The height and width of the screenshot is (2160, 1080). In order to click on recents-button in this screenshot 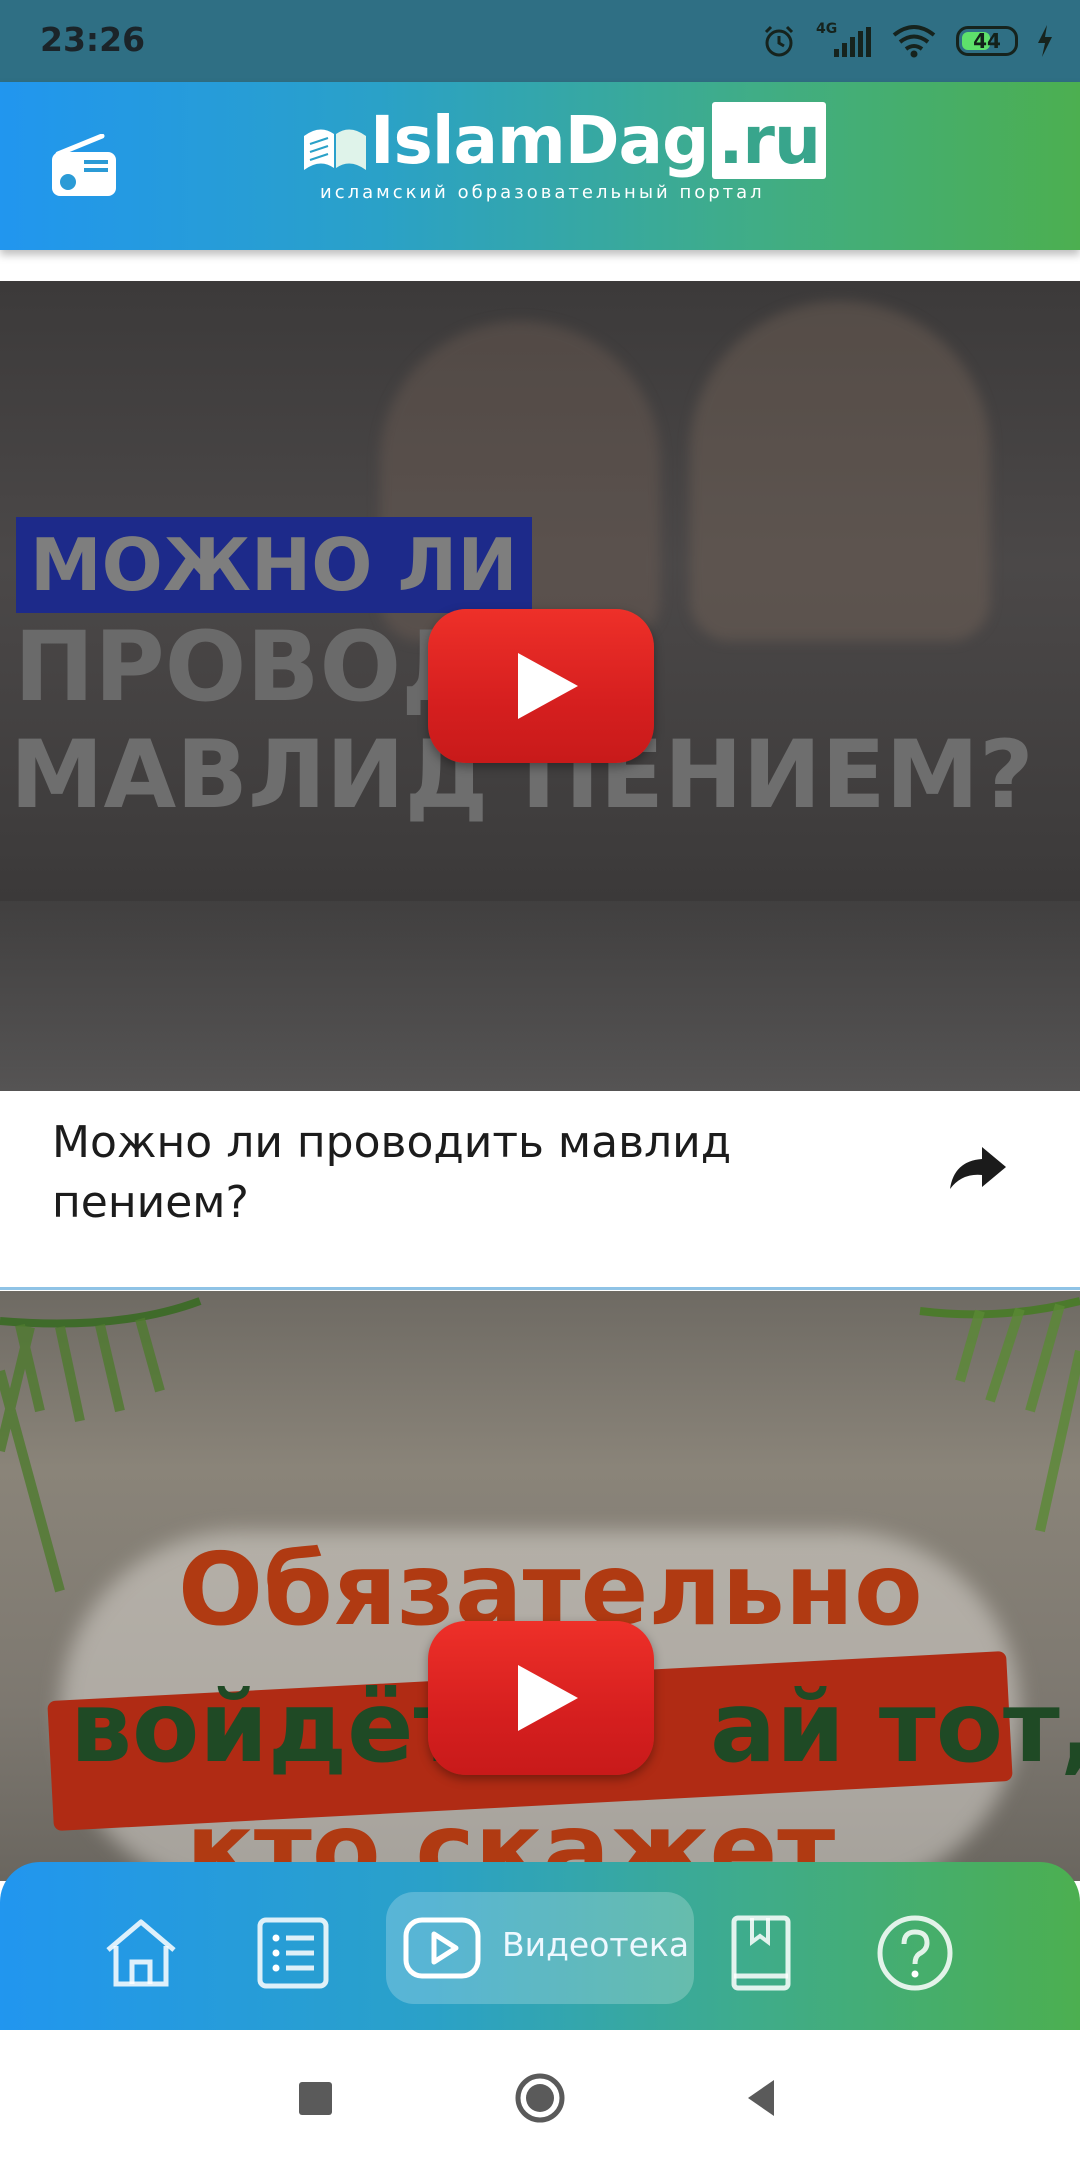, I will do `click(315, 2098)`.